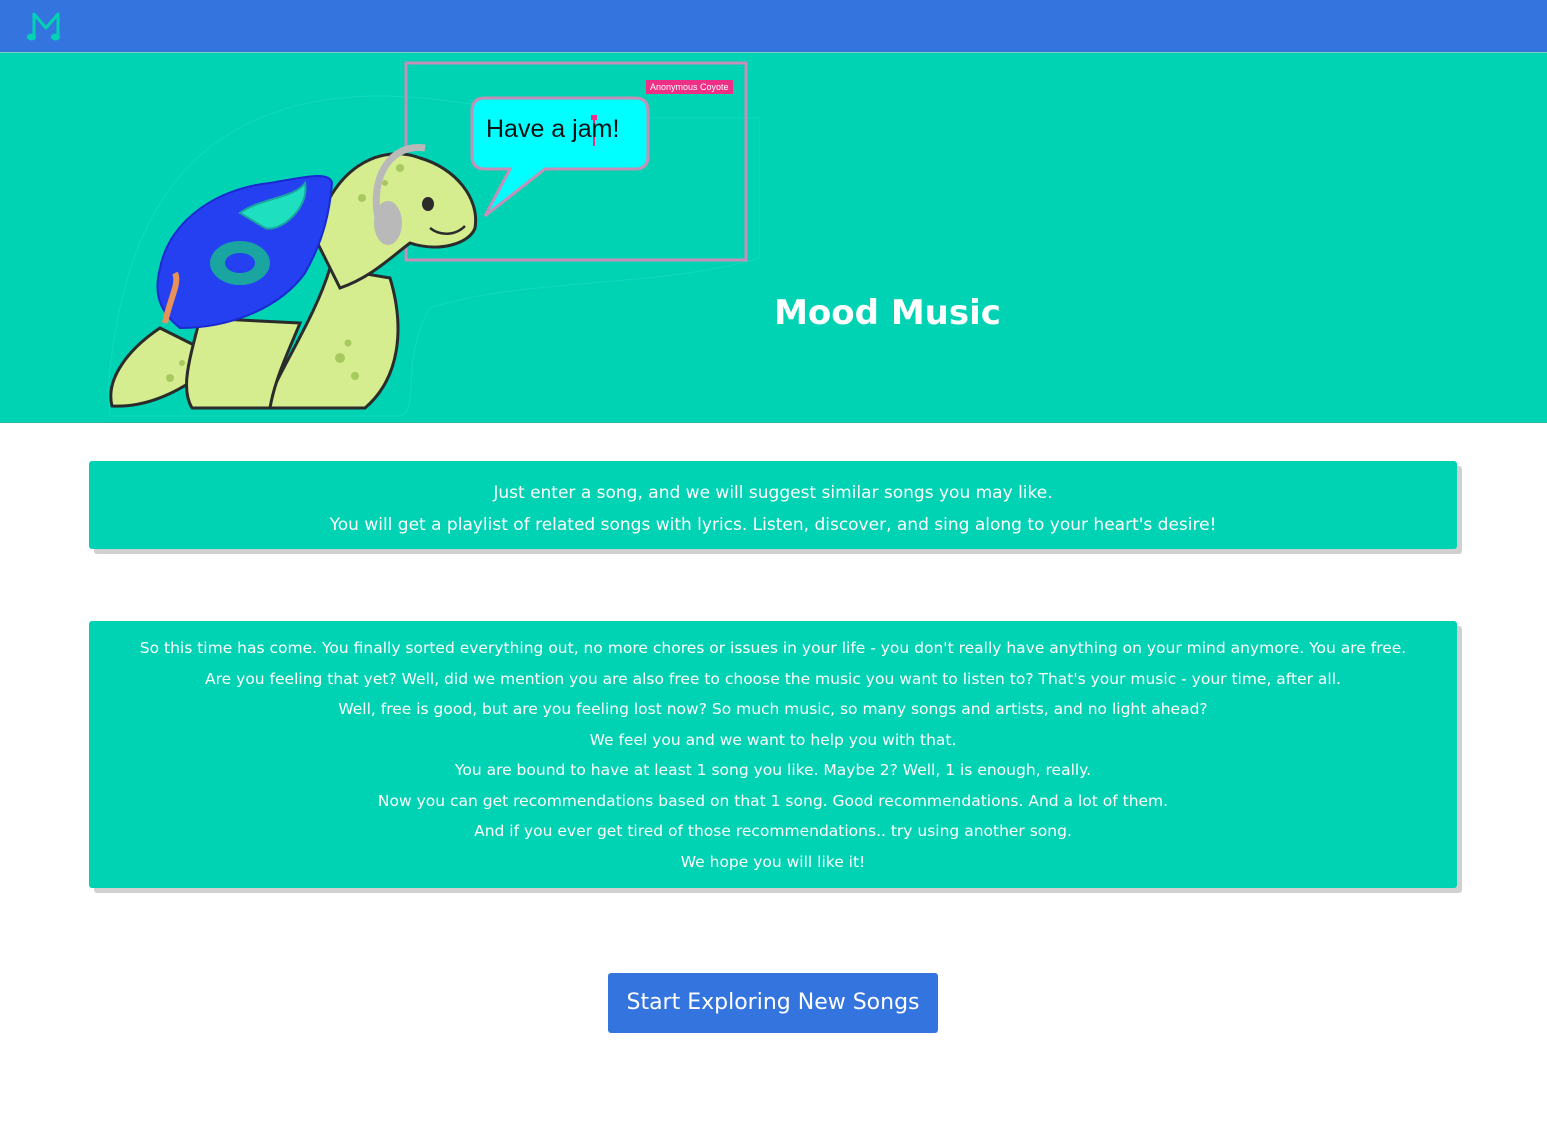 This screenshot has width=1547, height=1130. I want to click on username-tag: Anonymous Coyote, so click(689, 87).